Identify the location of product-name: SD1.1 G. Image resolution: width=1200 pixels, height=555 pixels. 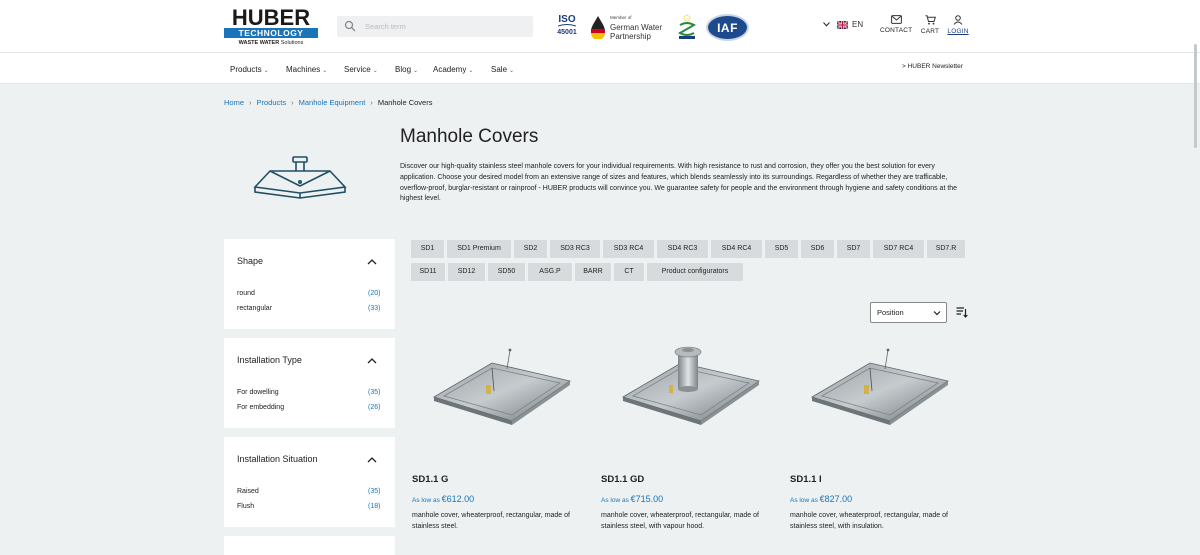
(430, 479).